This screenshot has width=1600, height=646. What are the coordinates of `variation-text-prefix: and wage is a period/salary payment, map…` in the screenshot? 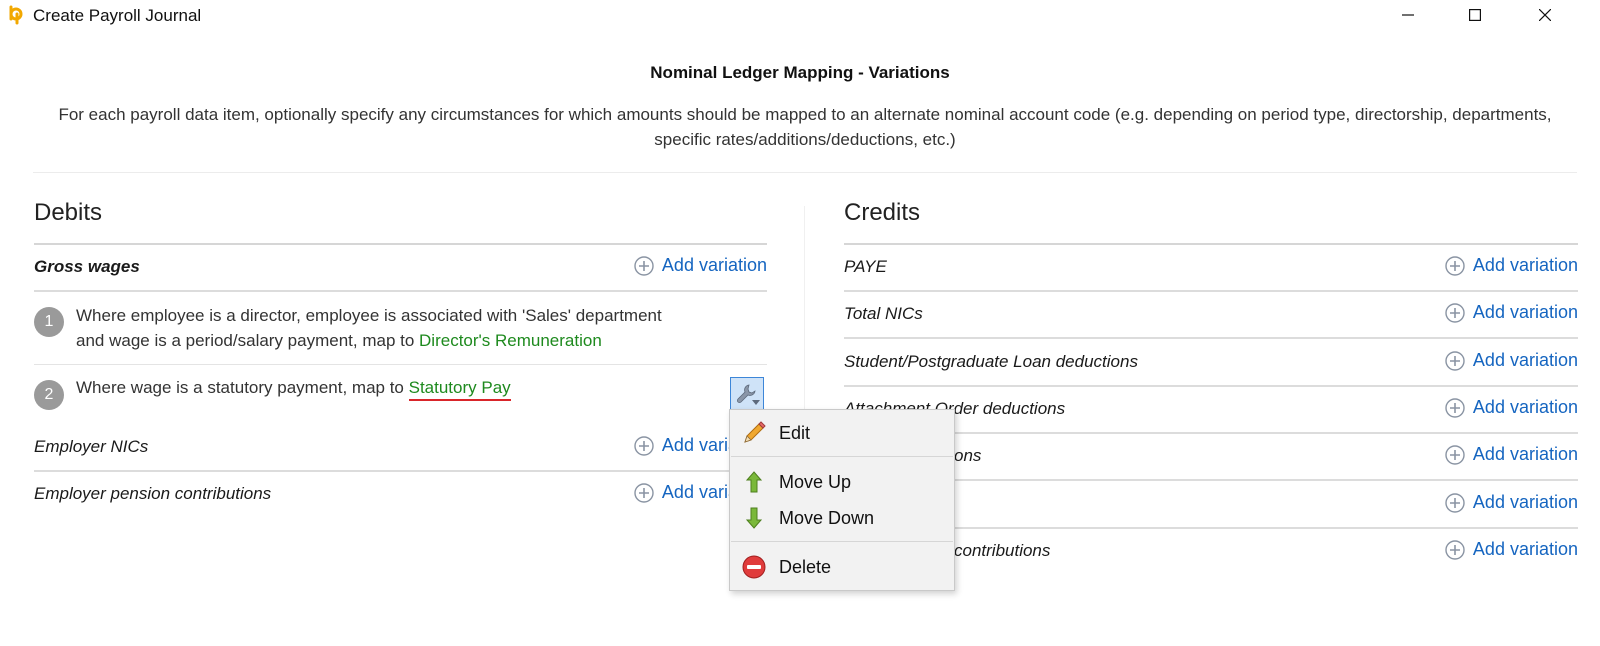 It's located at (248, 340).